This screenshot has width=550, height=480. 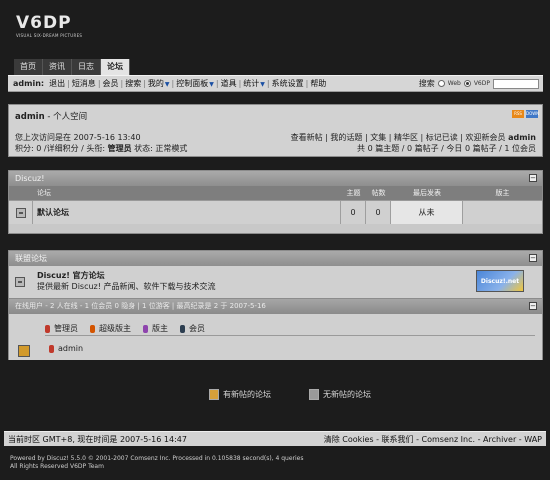 I want to click on personal-title-suffix: - 个人空间, so click(x=66, y=117).